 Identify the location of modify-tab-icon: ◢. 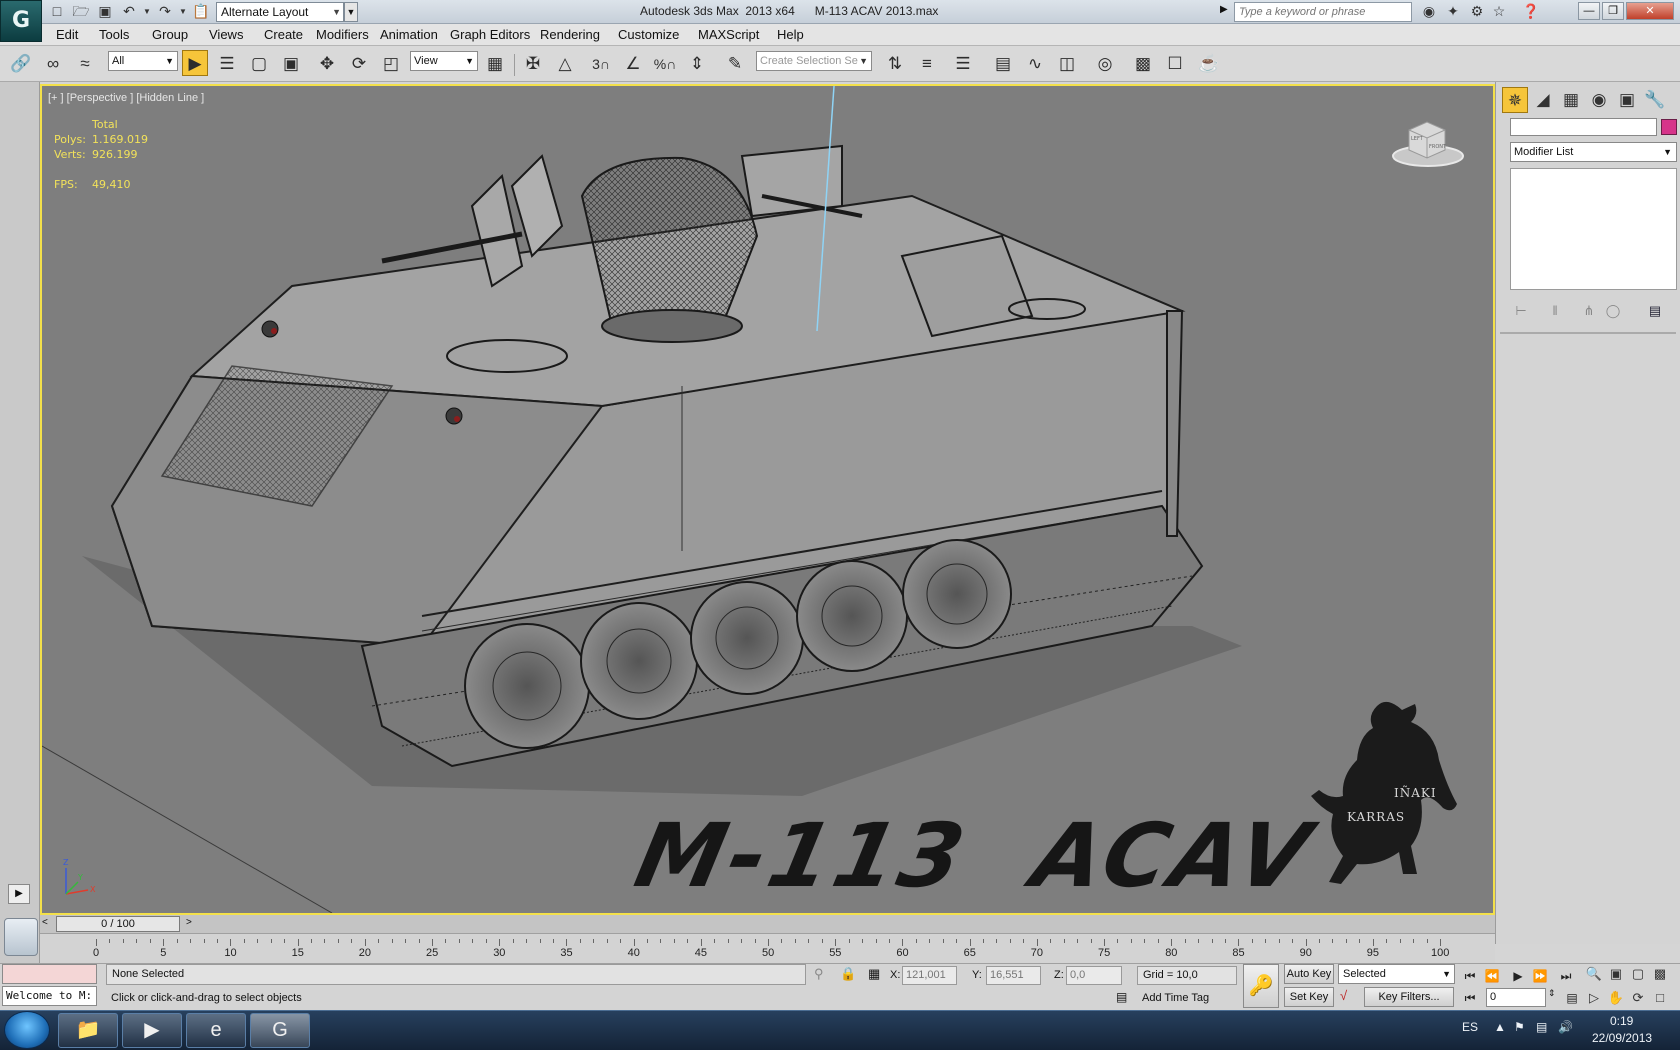
(1543, 100).